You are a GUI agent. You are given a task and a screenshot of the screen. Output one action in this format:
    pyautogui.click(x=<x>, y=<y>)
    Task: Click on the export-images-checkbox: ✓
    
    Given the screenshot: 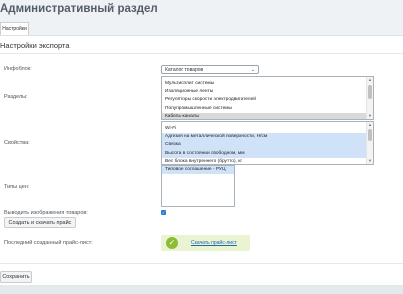 What is the action you would take?
    pyautogui.click(x=163, y=212)
    